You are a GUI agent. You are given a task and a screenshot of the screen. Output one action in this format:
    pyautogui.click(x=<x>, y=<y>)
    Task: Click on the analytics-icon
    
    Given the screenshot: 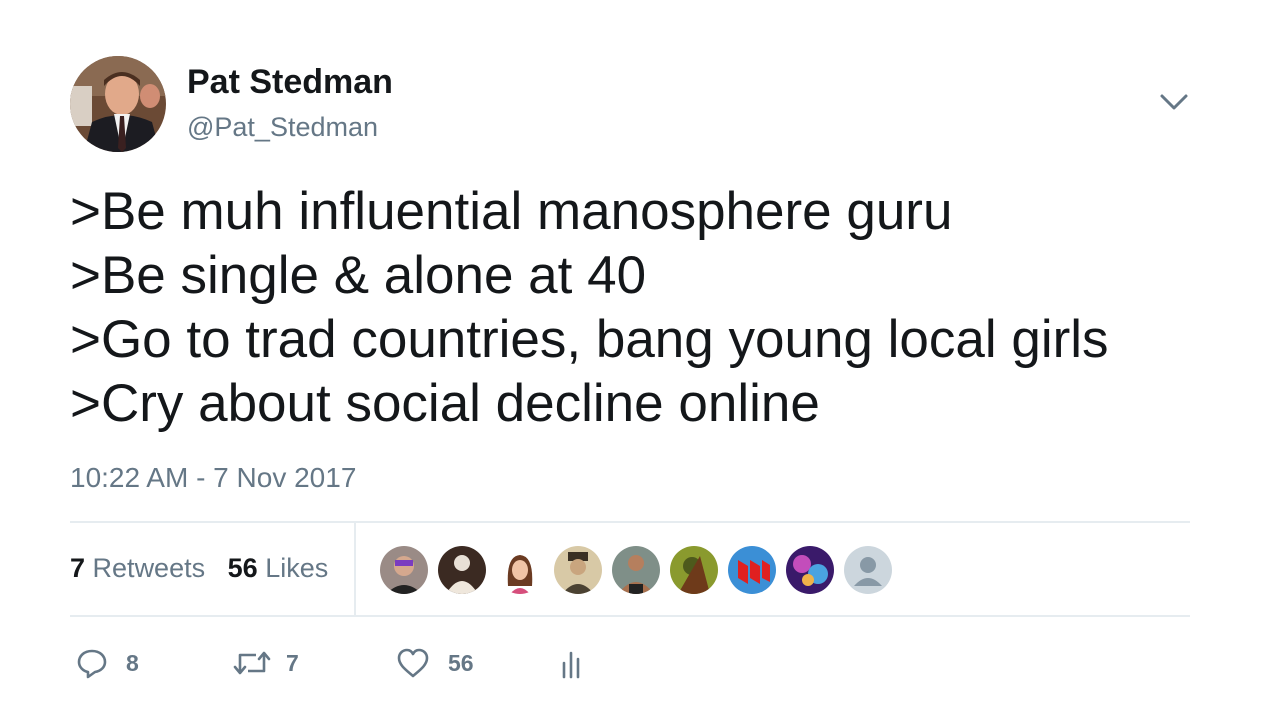 What is the action you would take?
    pyautogui.click(x=571, y=665)
    